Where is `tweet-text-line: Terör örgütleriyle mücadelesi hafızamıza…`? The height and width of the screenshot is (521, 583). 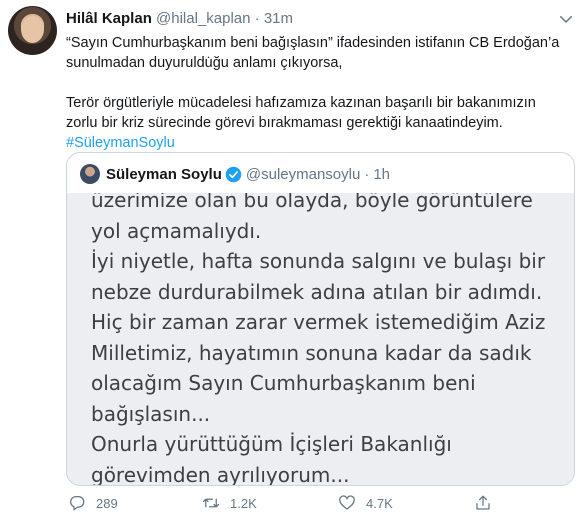
tweet-text-line: Terör örgütleriyle mücadelesi hafızamıza… is located at coordinates (301, 103).